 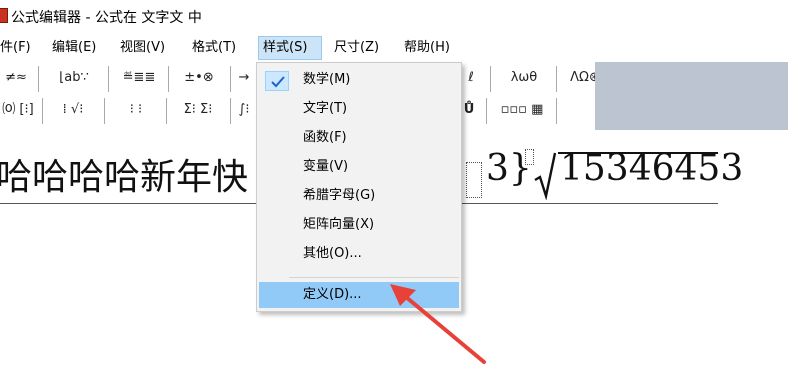 I want to click on integrals-palette-button: ∫⁝, so click(x=244, y=110).